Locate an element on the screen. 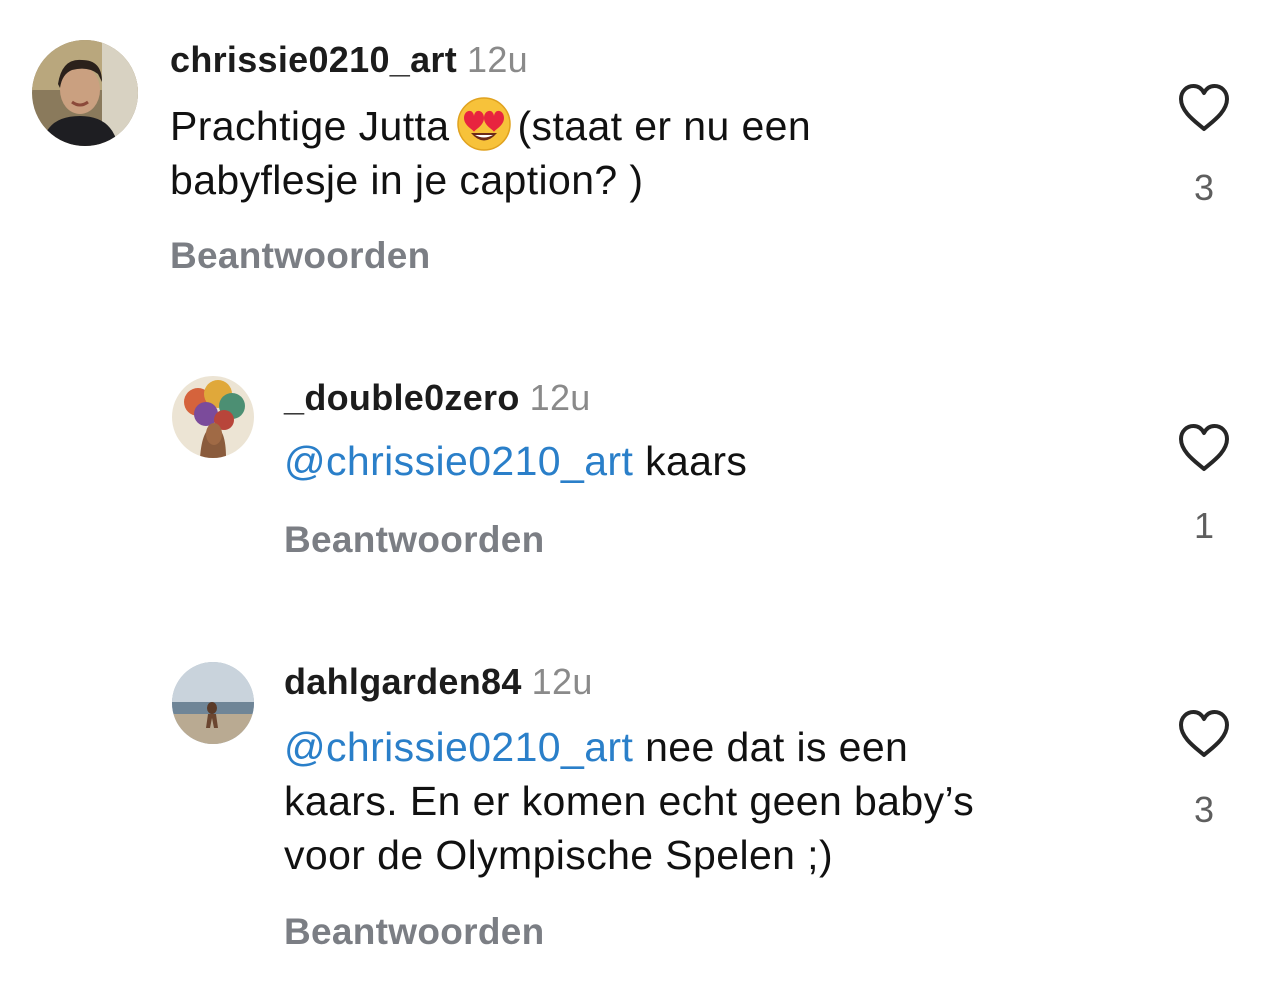  comment-header: _double0zero 12u is located at coordinates (437, 398).